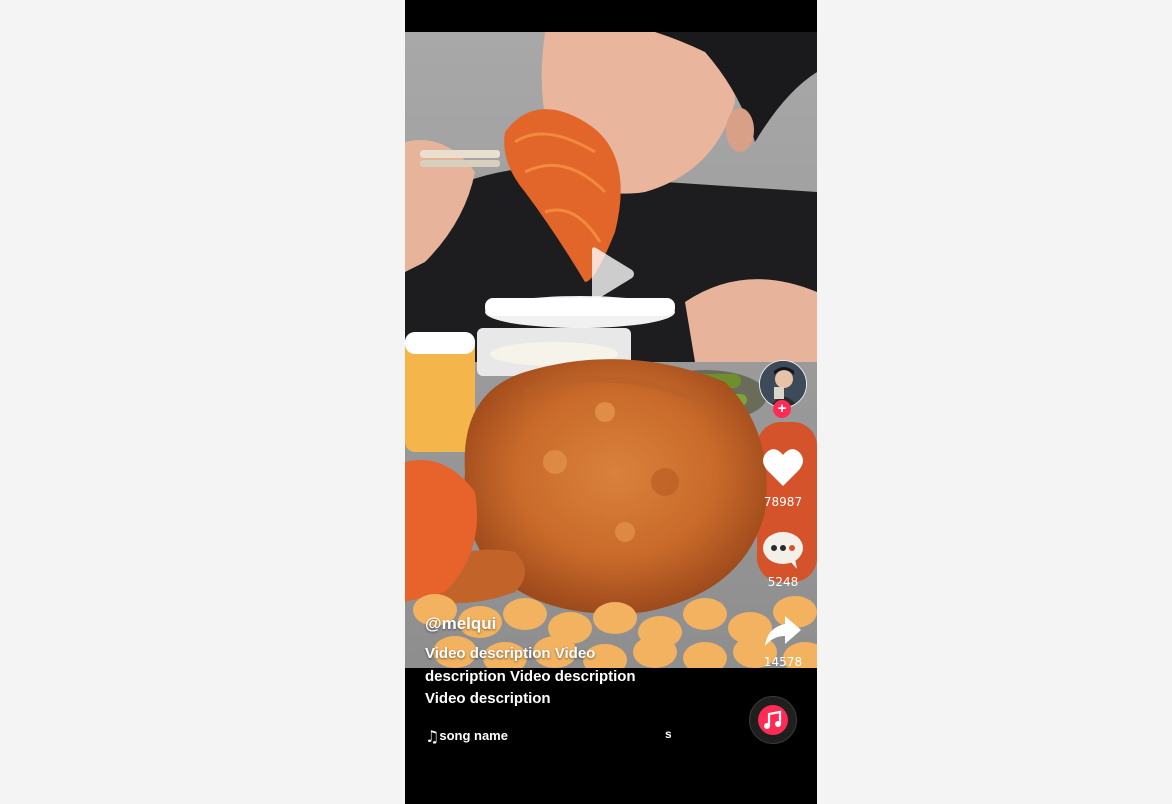 This screenshot has width=1172, height=804. What do you see at coordinates (783, 662) in the screenshot?
I see `share-count: 14578` at bounding box center [783, 662].